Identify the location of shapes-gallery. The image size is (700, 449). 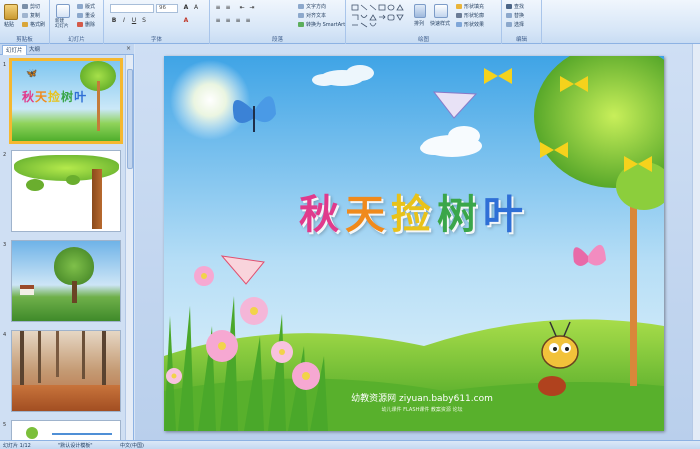
(379, 16).